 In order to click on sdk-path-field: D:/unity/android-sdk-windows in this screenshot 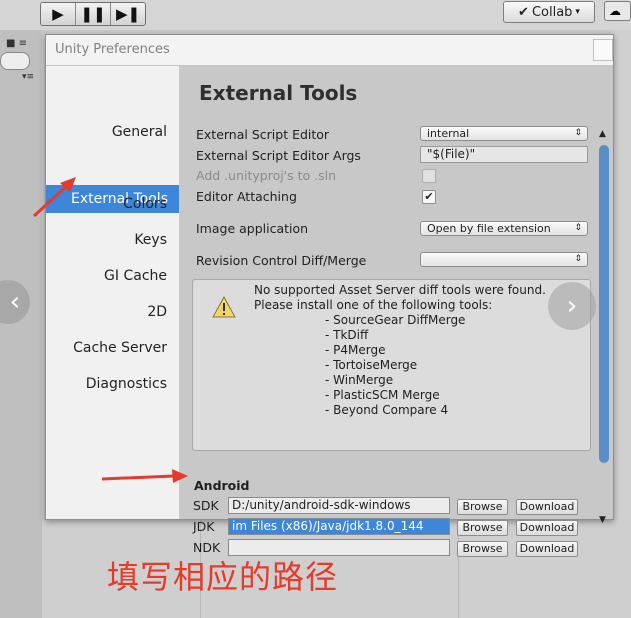, I will do `click(339, 505)`.